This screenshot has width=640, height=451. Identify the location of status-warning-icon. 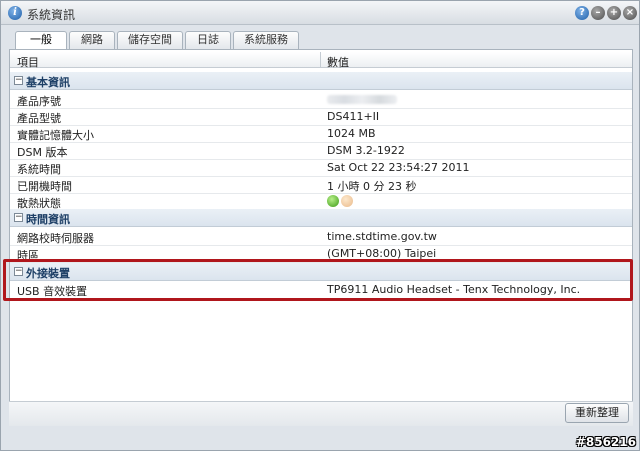
(347, 201).